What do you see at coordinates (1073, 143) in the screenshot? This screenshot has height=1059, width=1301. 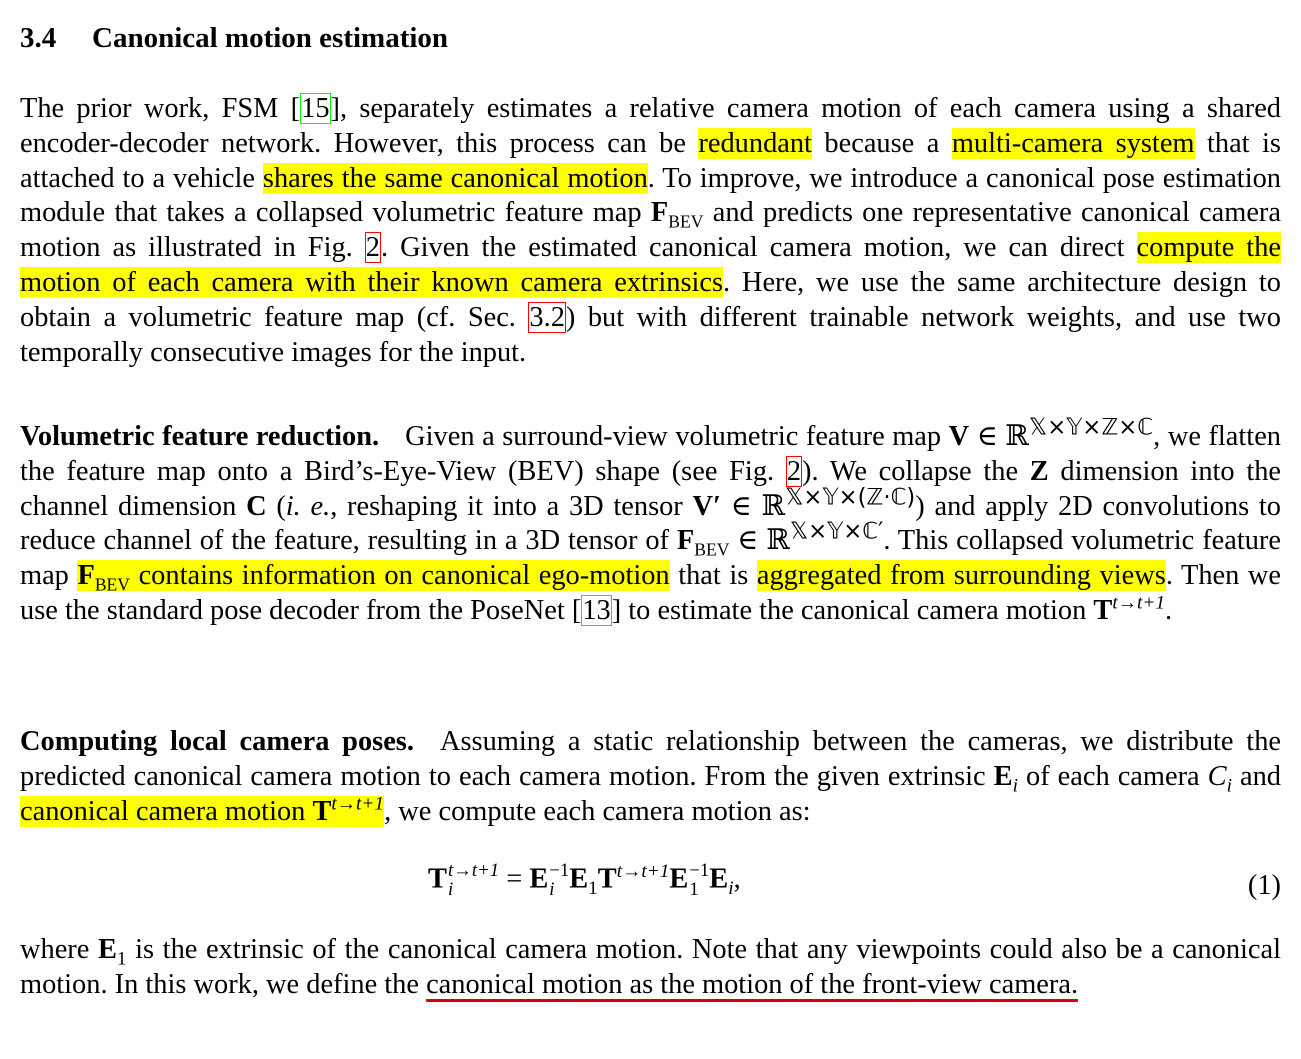 I see `highlight-multi-camera-system: multi-camera system` at bounding box center [1073, 143].